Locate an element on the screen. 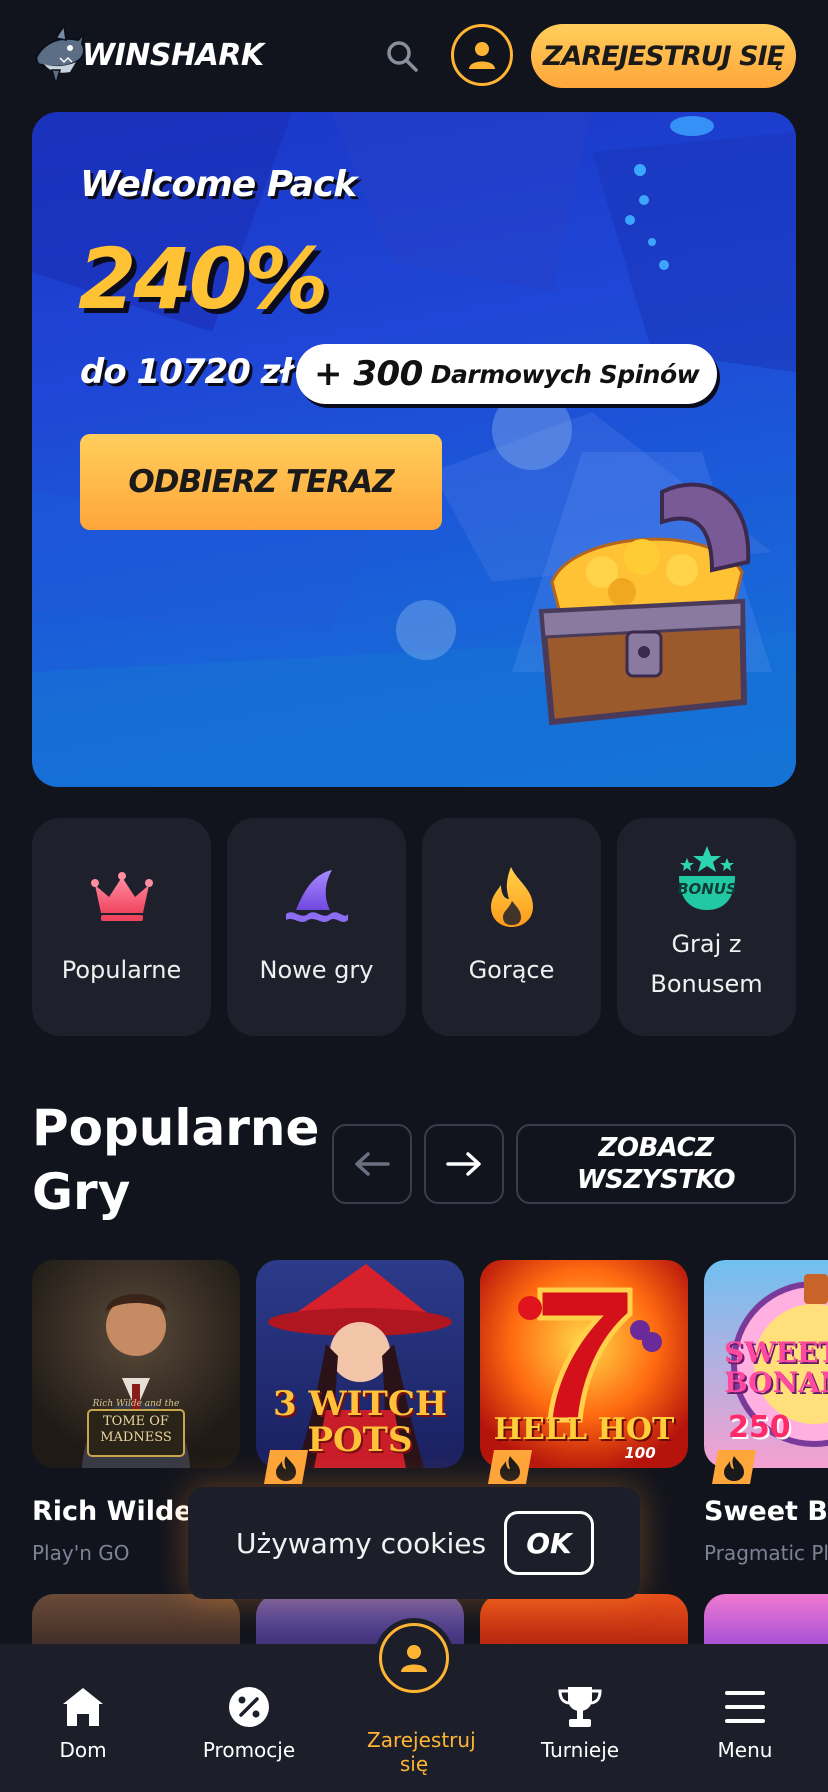 This screenshot has height=1792, width=828. category-bonus: BONUS Graj z Bonusem is located at coordinates (706, 927).